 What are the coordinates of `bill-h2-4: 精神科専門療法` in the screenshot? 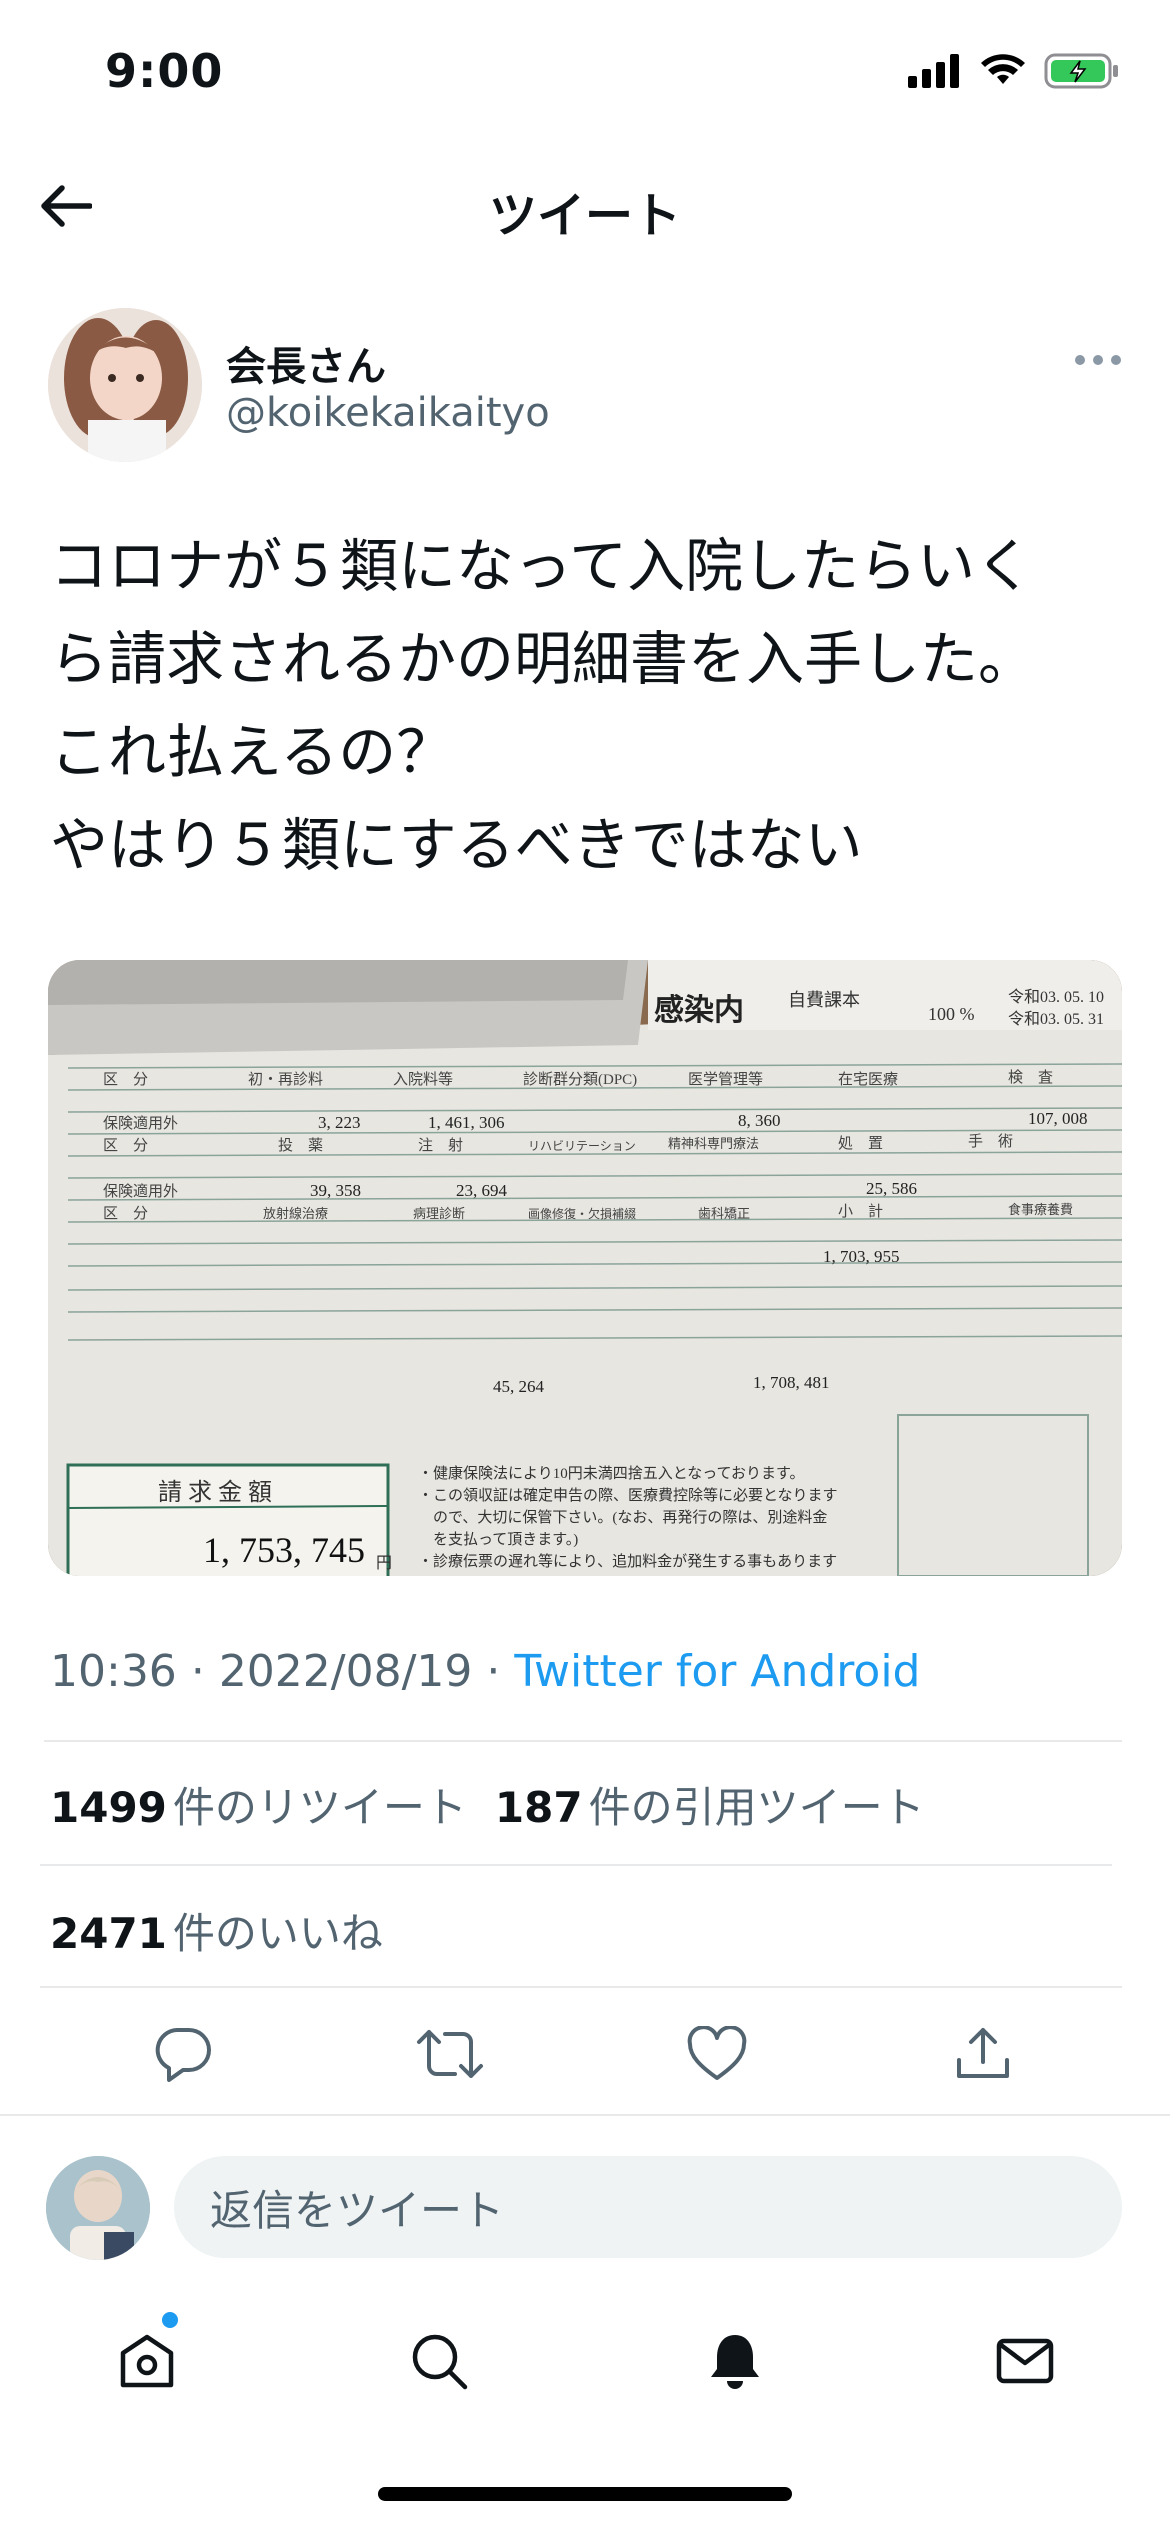 It's located at (713, 1143).